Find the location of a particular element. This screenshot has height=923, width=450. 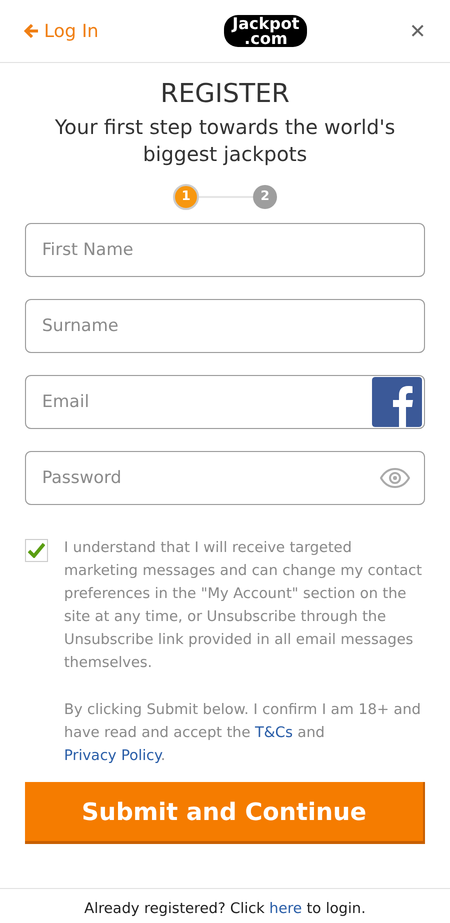

facebook-icon is located at coordinates (397, 402).